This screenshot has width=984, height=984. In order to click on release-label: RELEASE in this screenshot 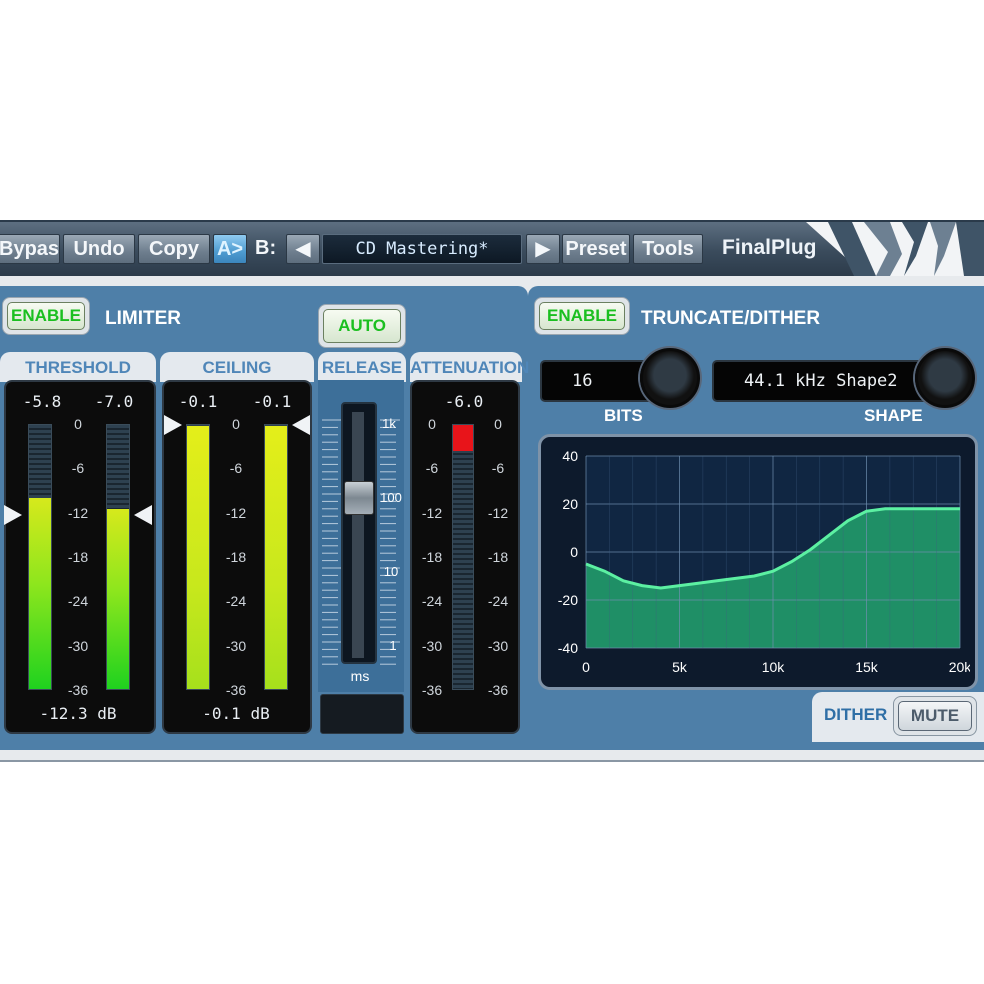, I will do `click(362, 367)`.